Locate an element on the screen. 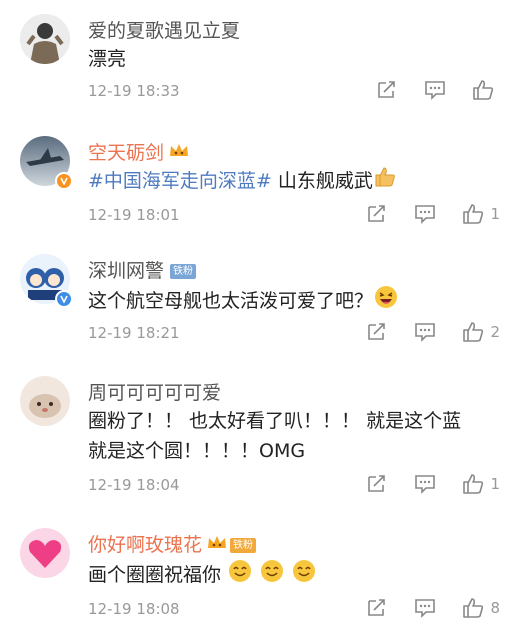 The image size is (530, 642). timestamp: 12-19 18:04 is located at coordinates (134, 485).